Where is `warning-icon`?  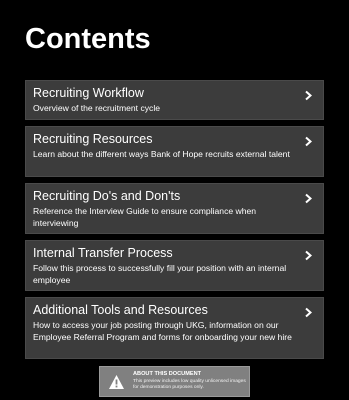
warning-icon is located at coordinates (116, 382).